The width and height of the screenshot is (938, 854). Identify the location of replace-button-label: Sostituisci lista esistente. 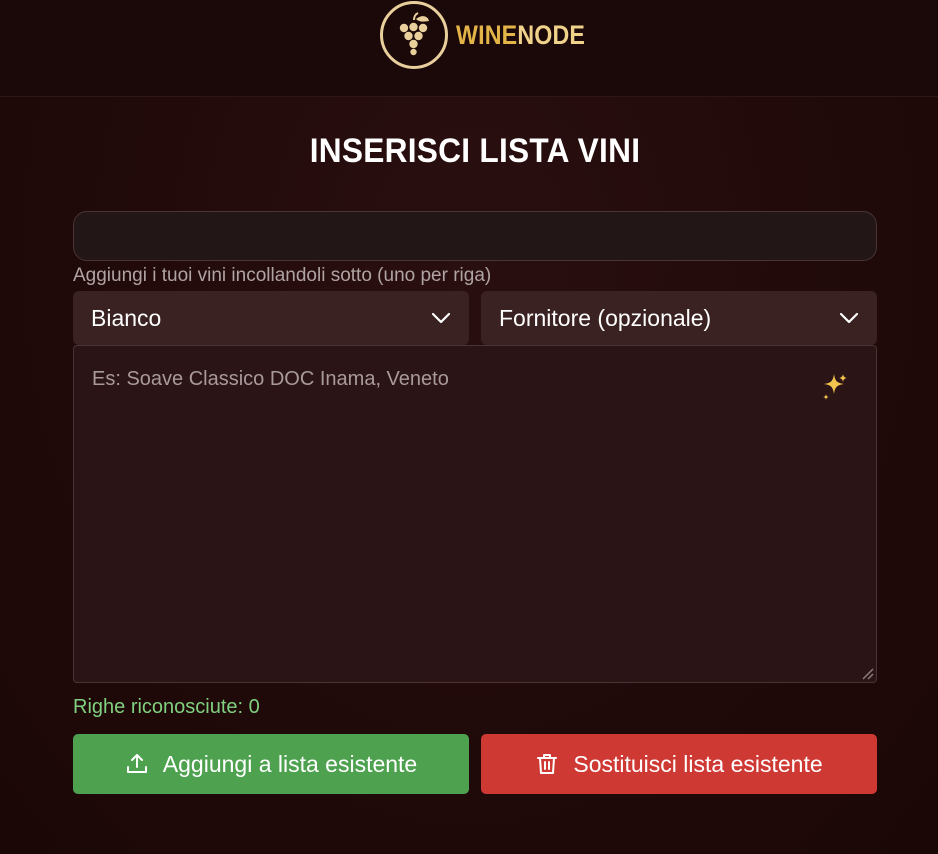
(698, 763).